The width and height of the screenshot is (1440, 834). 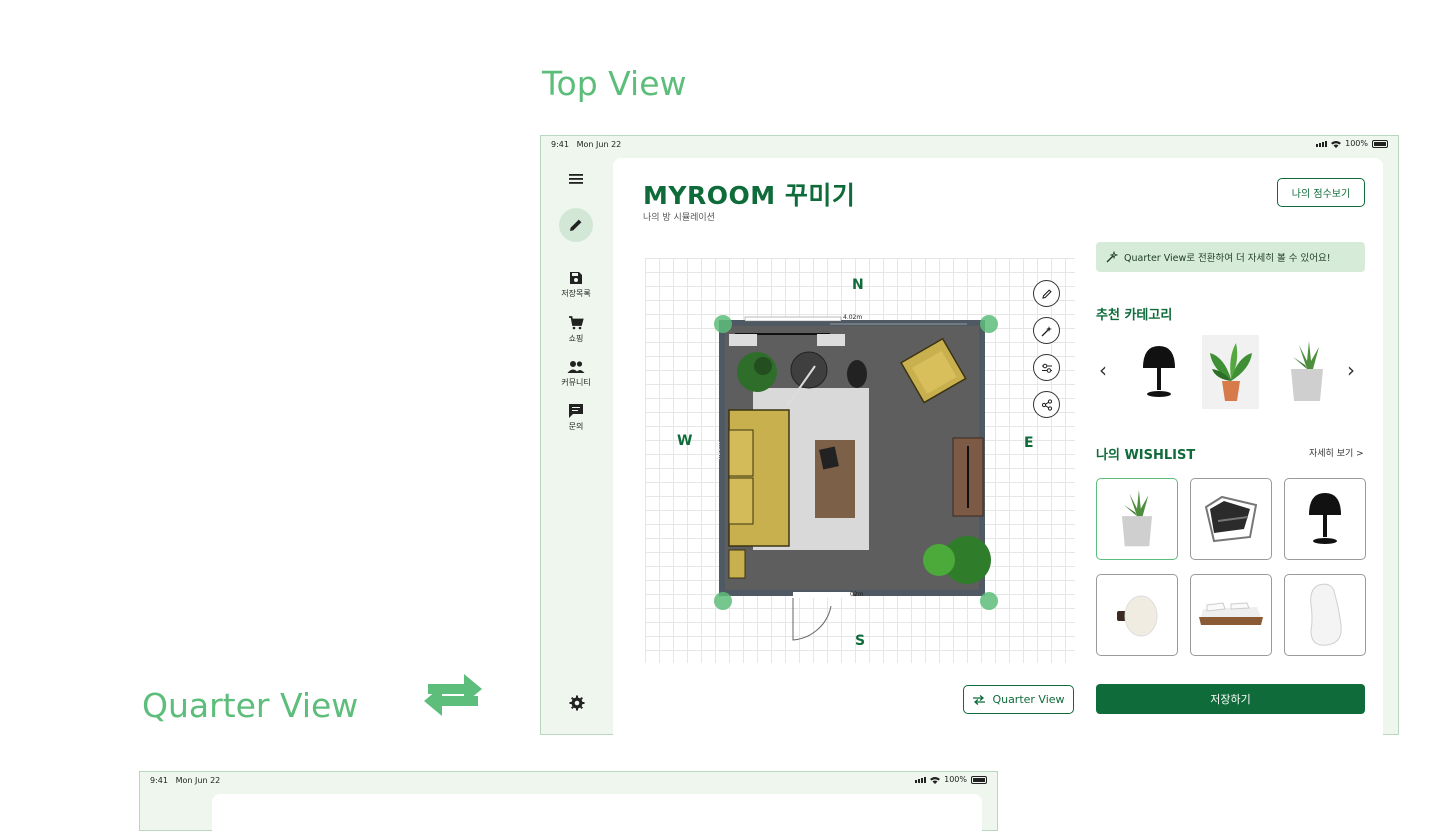 I want to click on sliders-icon, so click(x=1046, y=368).